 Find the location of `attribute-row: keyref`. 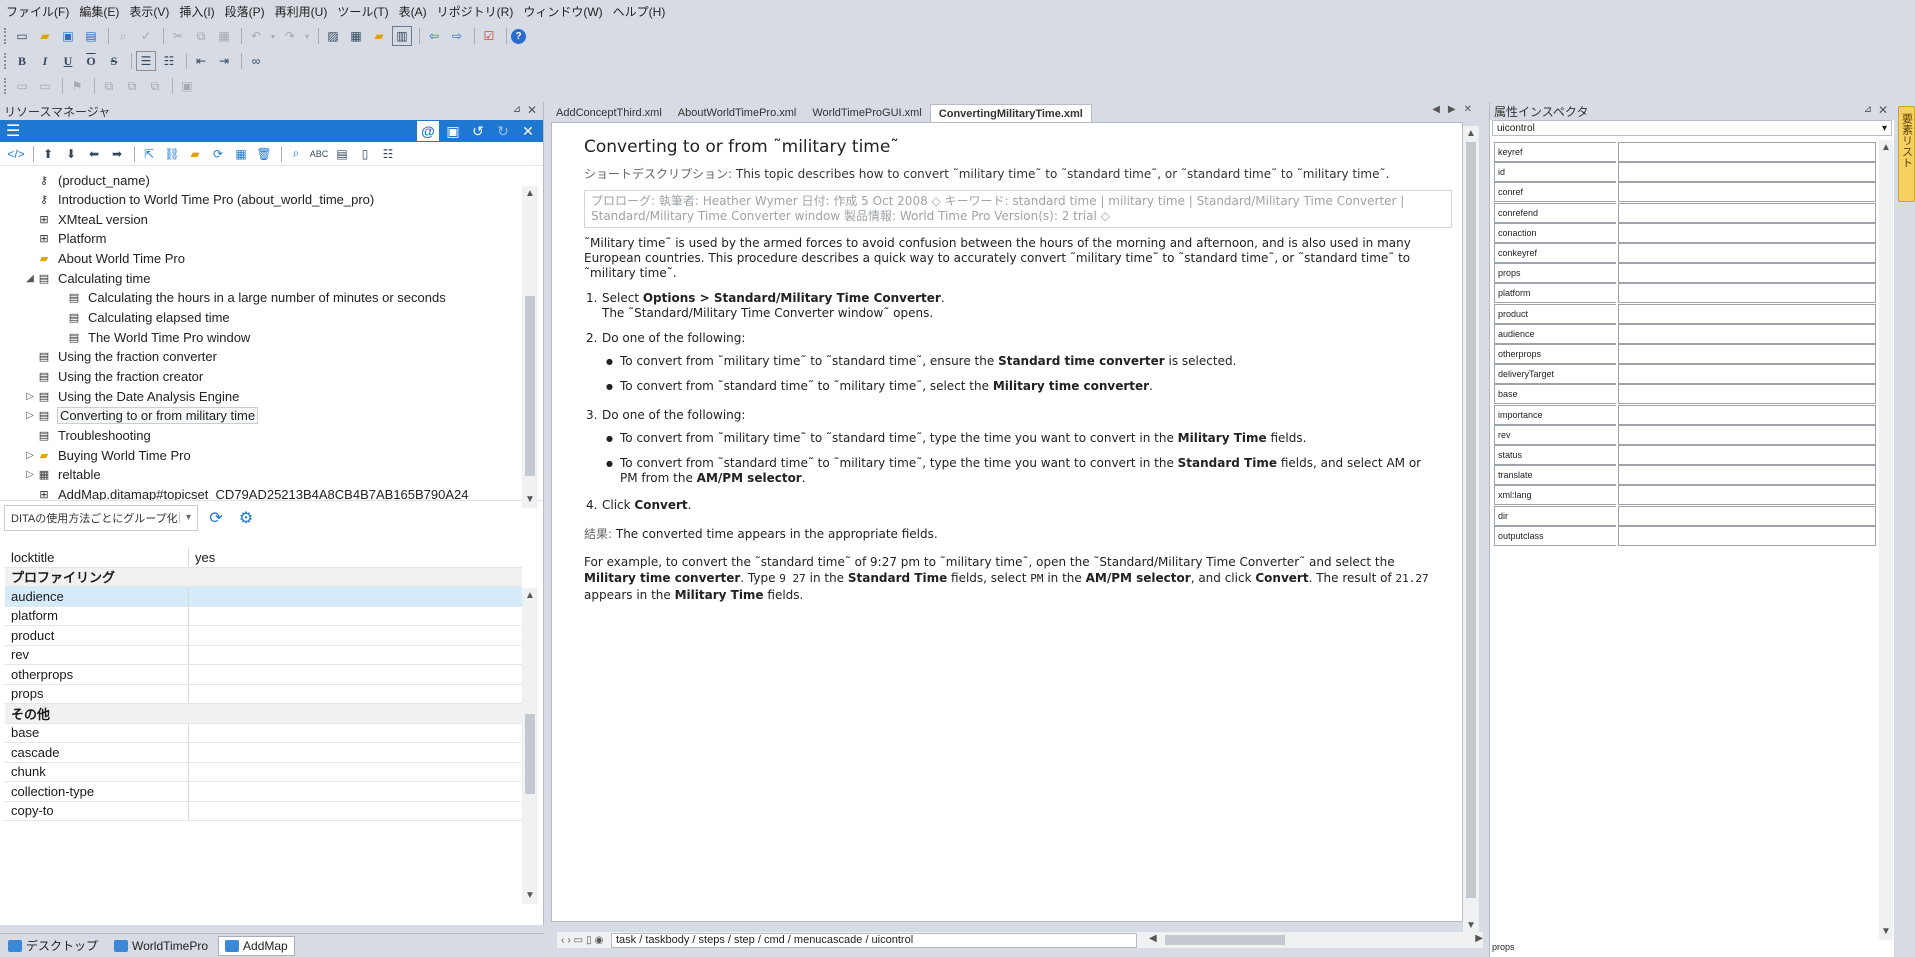

attribute-row: keyref is located at coordinates (1685, 152).